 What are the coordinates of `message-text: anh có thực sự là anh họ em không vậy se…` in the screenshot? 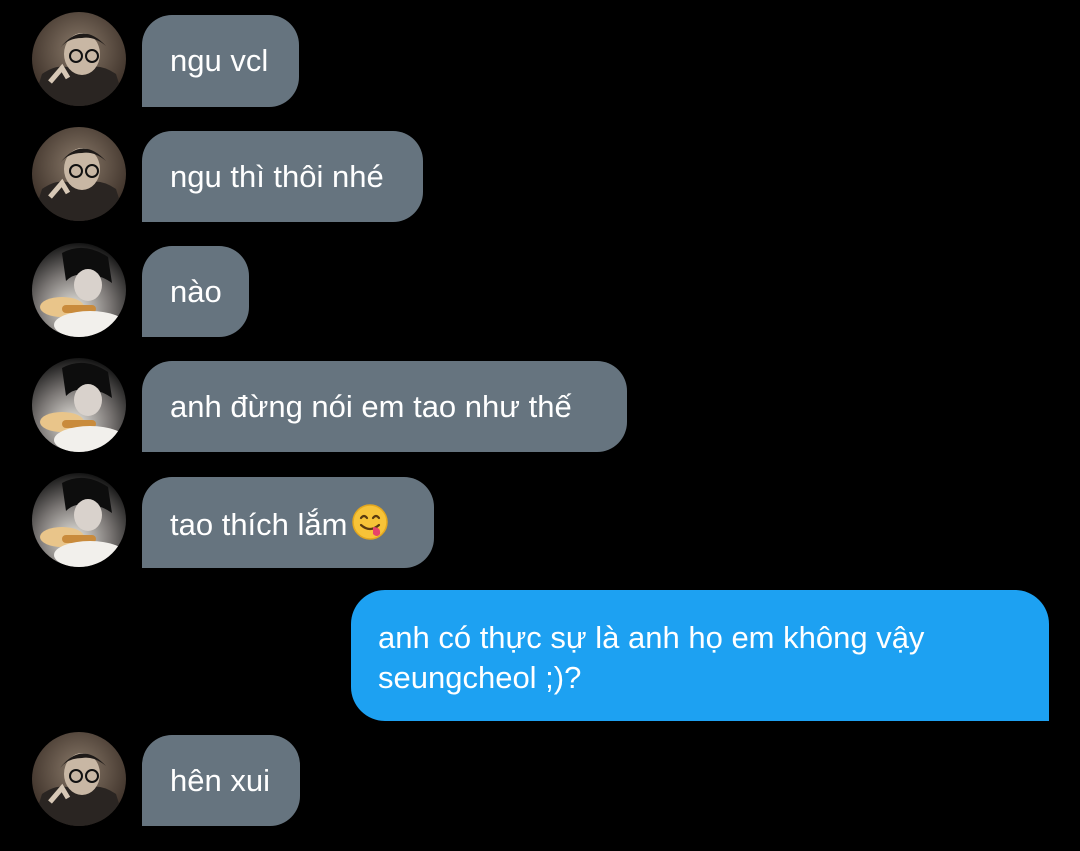 It's located at (651, 657).